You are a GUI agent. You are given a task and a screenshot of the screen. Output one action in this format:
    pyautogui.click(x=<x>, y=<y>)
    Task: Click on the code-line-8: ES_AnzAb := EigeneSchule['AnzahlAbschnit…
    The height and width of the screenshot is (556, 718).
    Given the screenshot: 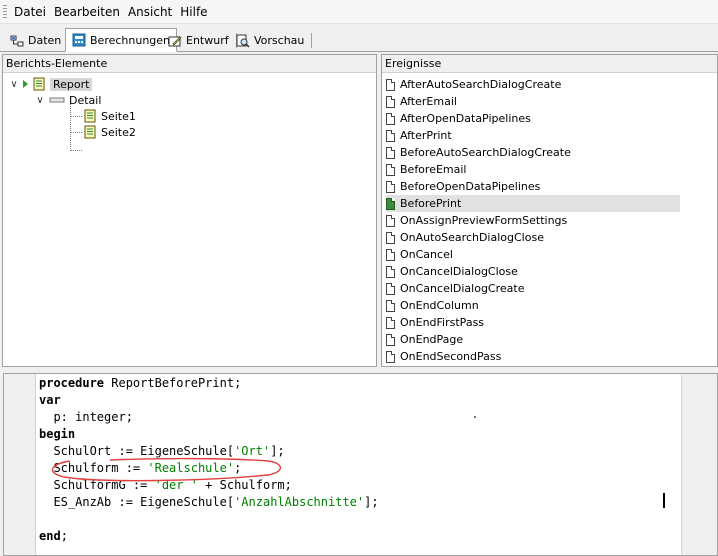 What is the action you would take?
    pyautogui.click(x=209, y=502)
    